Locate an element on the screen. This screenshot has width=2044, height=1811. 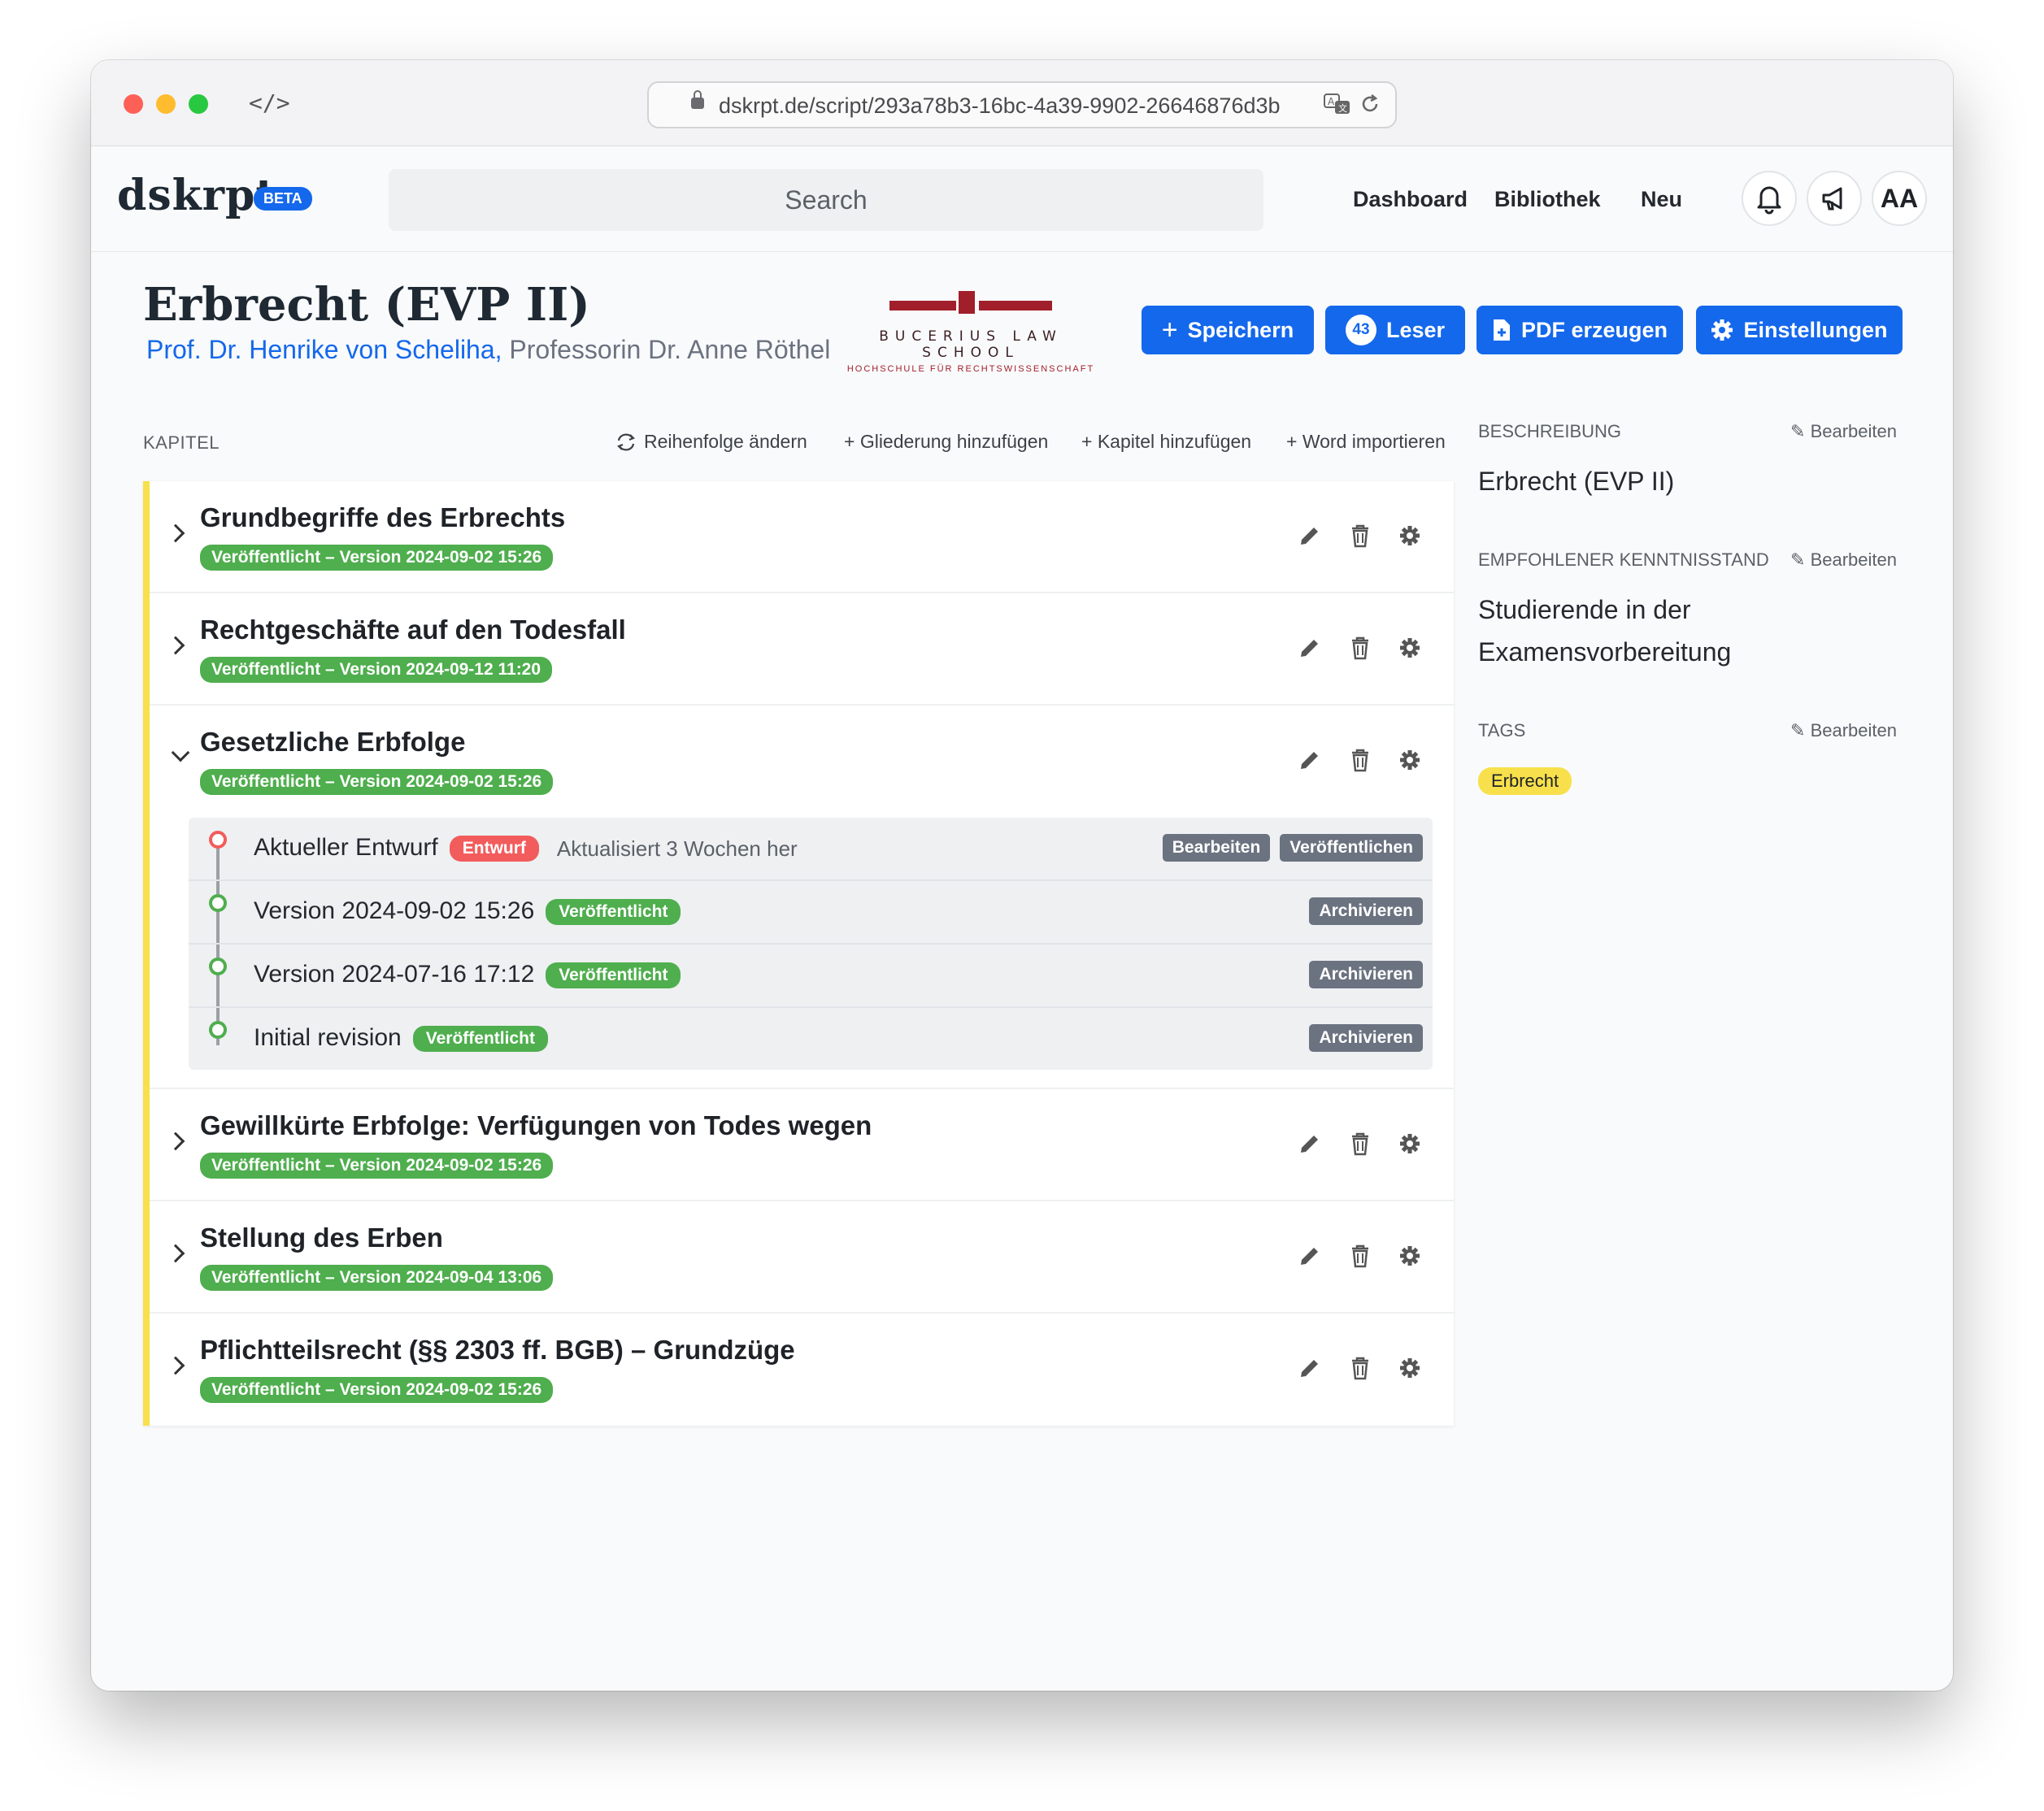
import-word-button: + Word importieren is located at coordinates (1366, 442).